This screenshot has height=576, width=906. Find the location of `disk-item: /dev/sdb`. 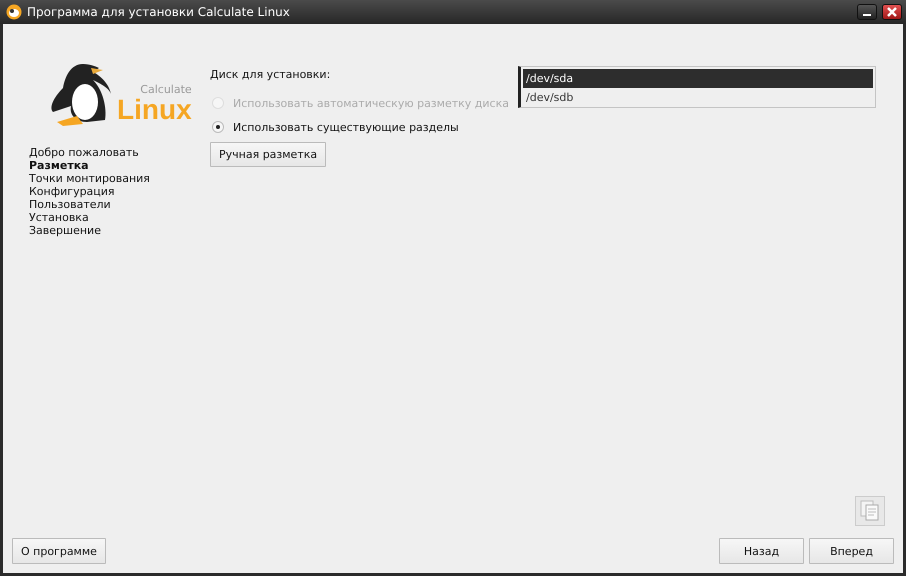

disk-item: /dev/sdb is located at coordinates (698, 97).